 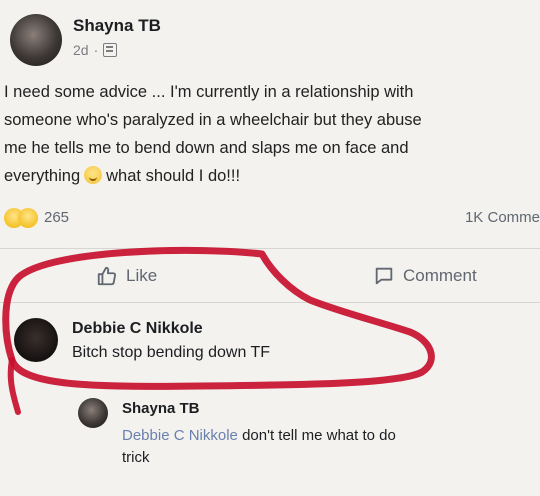 What do you see at coordinates (57, 217) in the screenshot?
I see `reaction-count: 265` at bounding box center [57, 217].